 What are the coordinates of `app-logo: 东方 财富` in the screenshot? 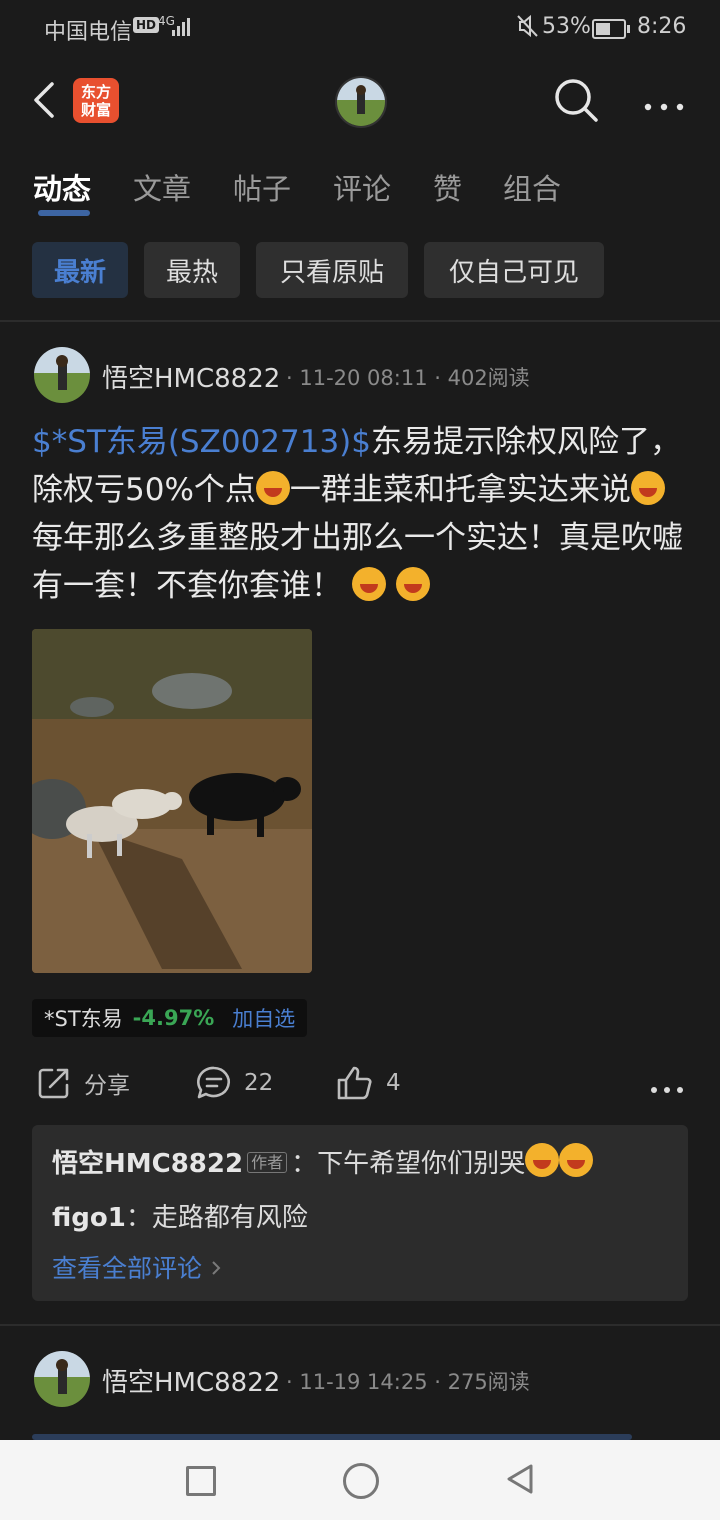 It's located at (96, 100).